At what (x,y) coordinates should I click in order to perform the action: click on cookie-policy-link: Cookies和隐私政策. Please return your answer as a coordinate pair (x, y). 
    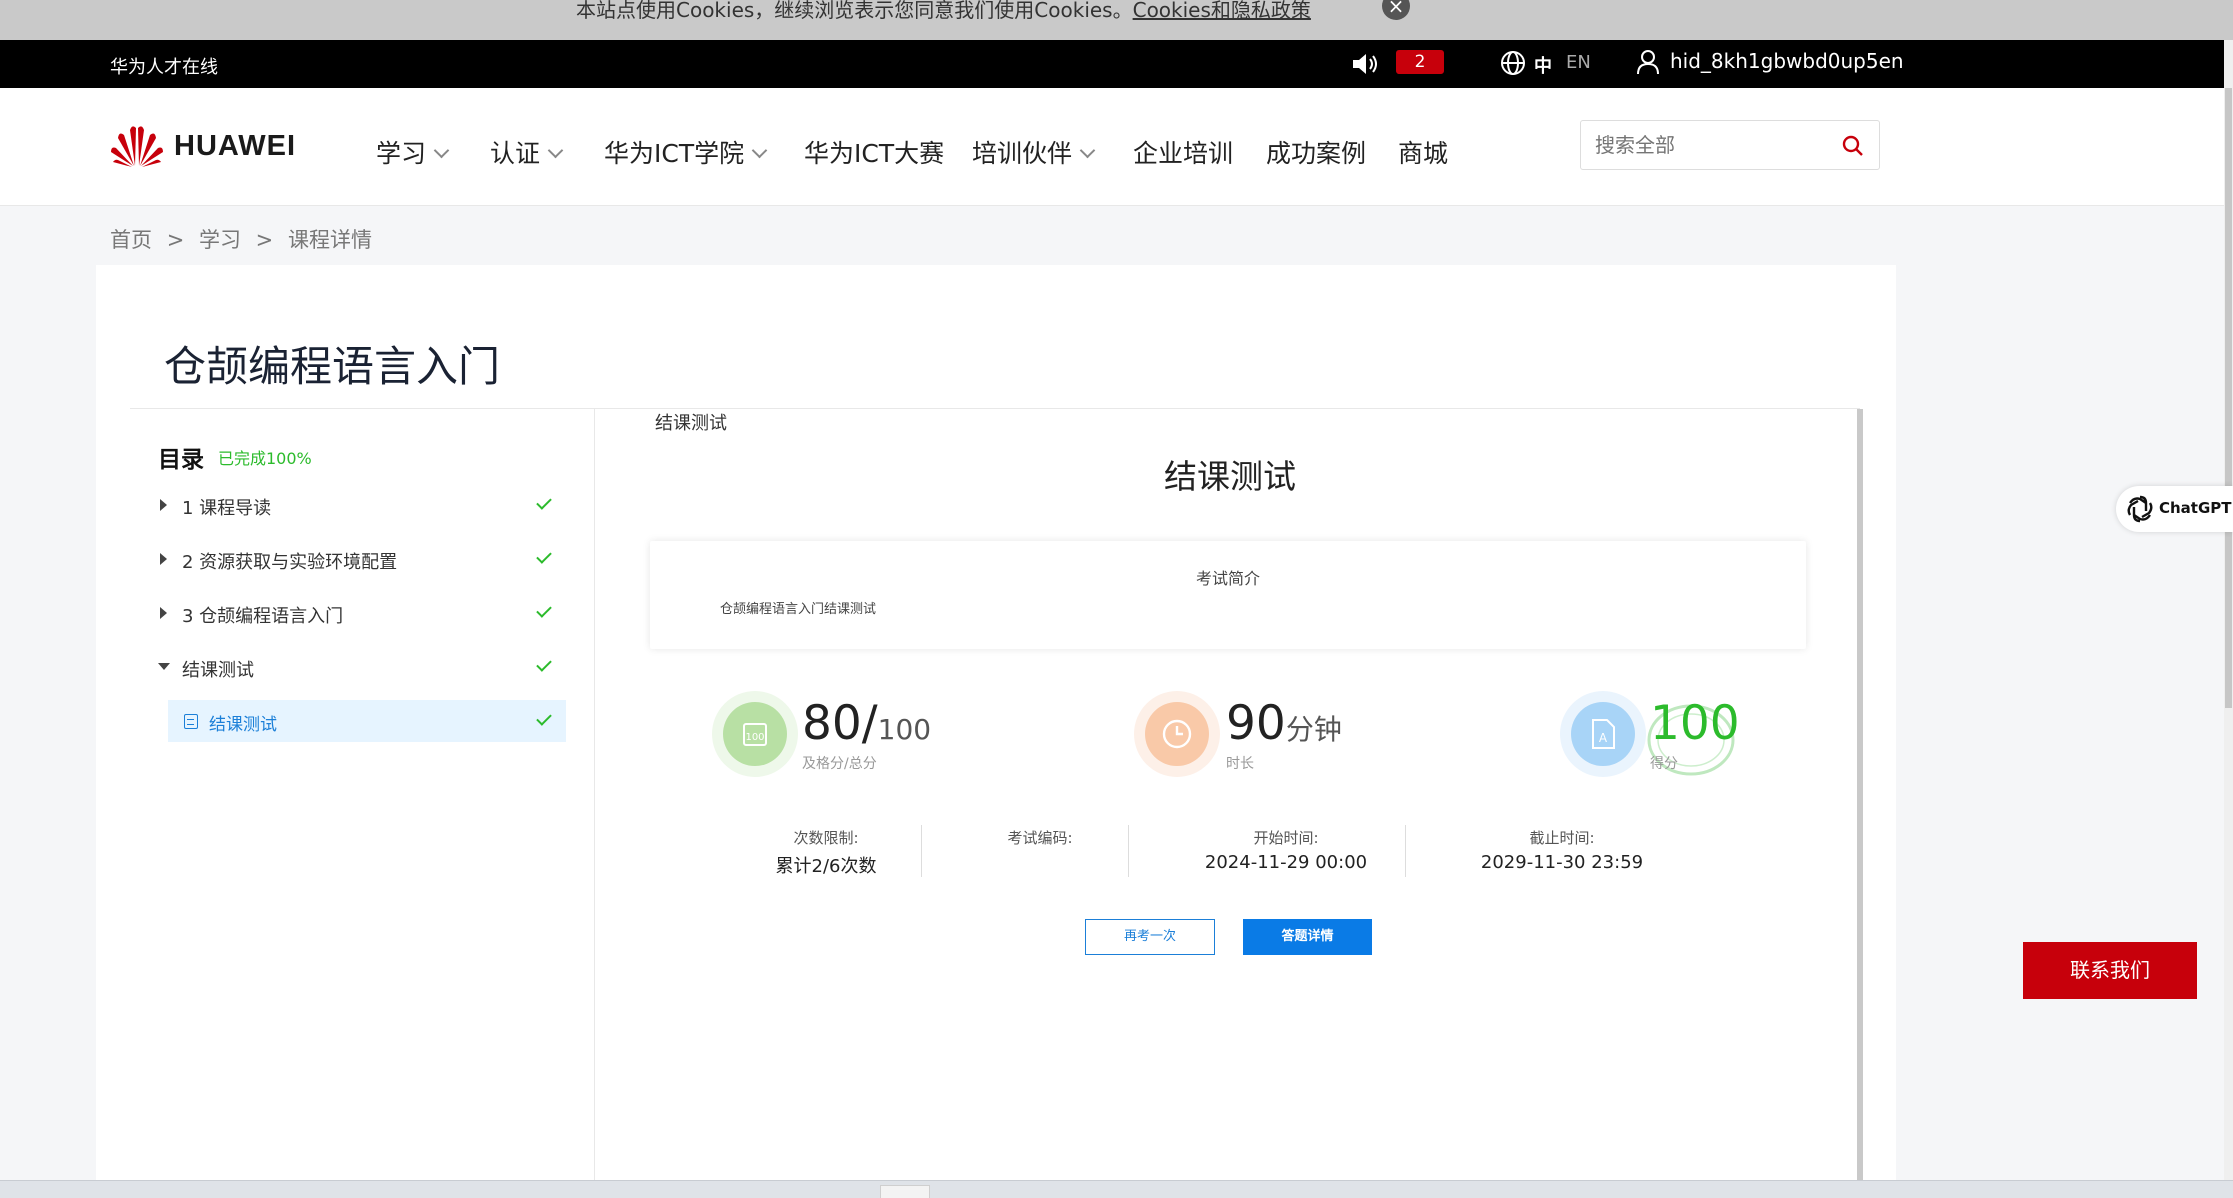
    Looking at the image, I should click on (1222, 11).